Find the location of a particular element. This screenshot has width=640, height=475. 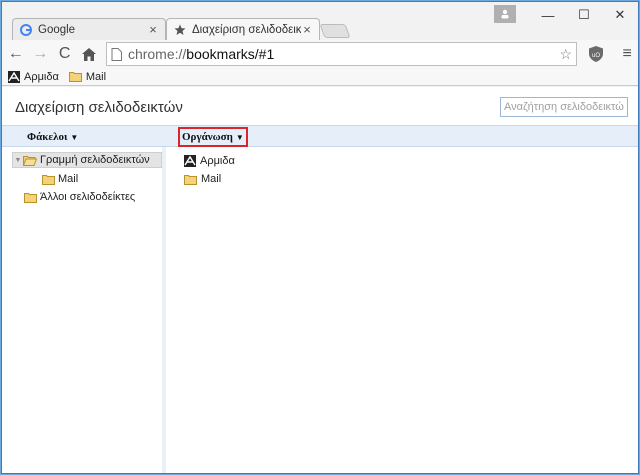

back-button: ← is located at coordinates (15, 54).